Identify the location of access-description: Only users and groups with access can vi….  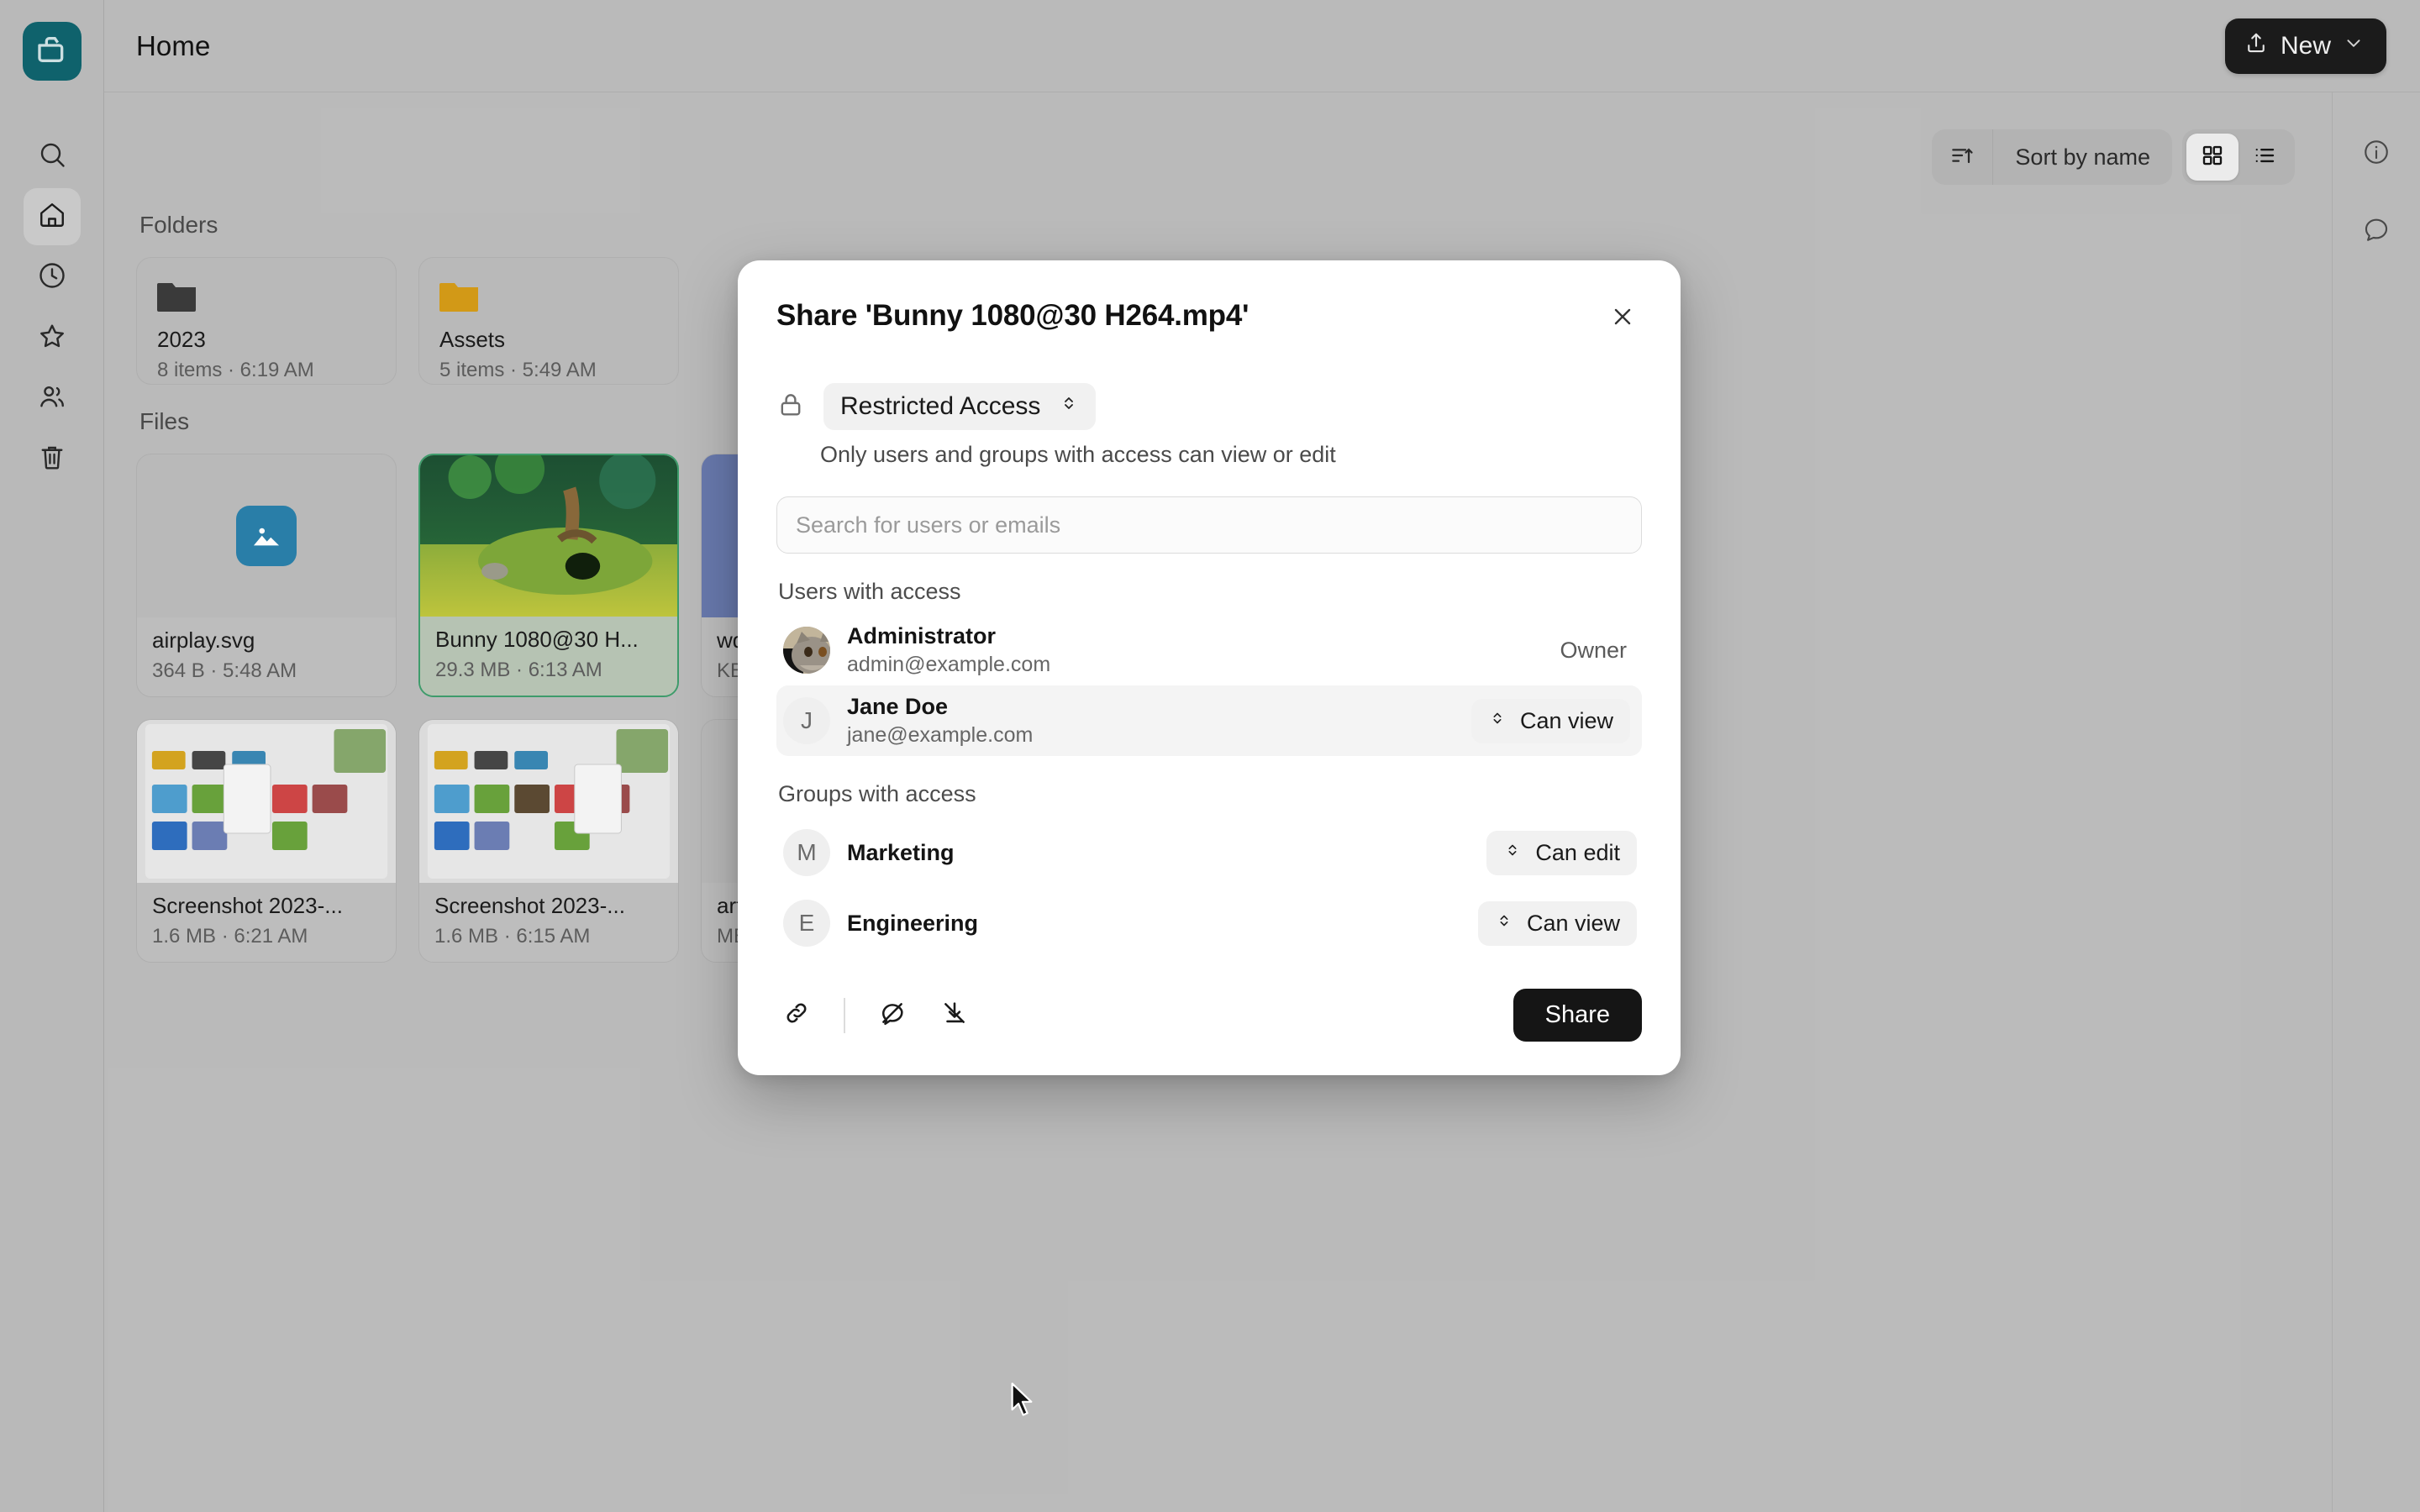
(1078, 454).